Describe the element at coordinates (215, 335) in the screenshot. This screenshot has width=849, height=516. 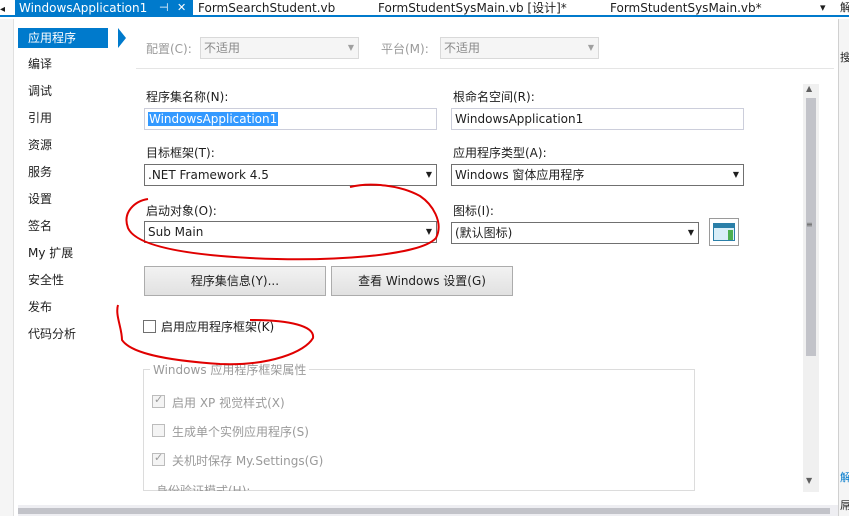
I see `red-circle-enable-framework` at that location.